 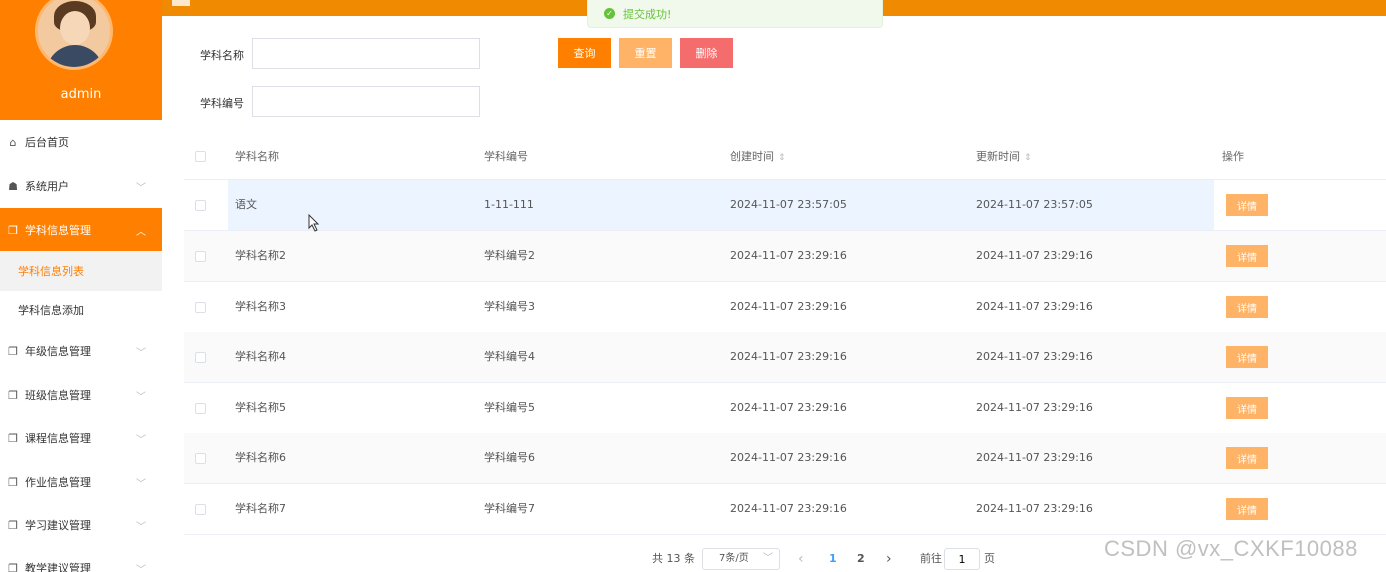 I want to click on page-size-select: 7条/页 ﹀, so click(x=741, y=559).